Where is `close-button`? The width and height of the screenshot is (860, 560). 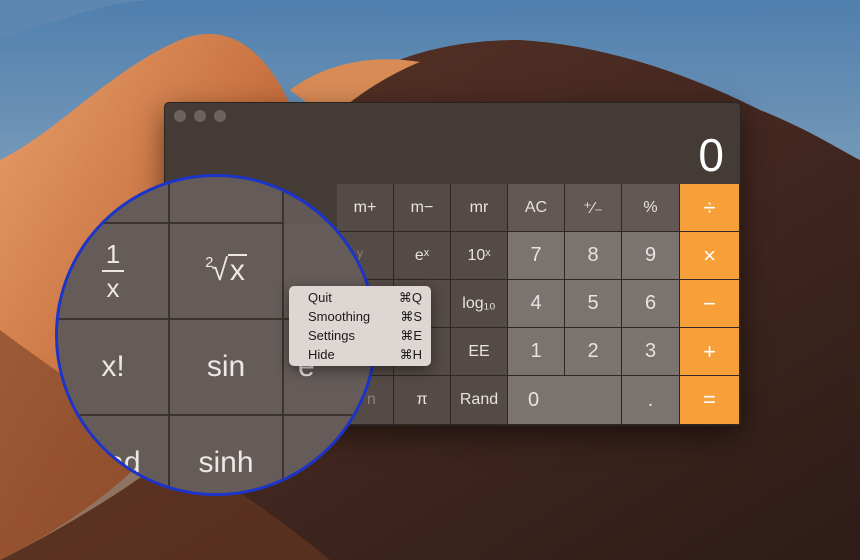 close-button is located at coordinates (180, 116).